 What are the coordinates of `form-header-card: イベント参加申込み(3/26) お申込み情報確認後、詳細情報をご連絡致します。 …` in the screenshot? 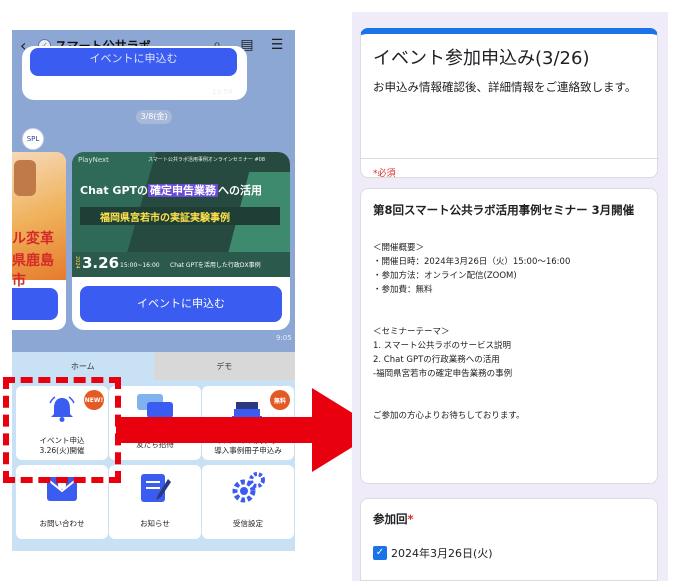 It's located at (509, 103).